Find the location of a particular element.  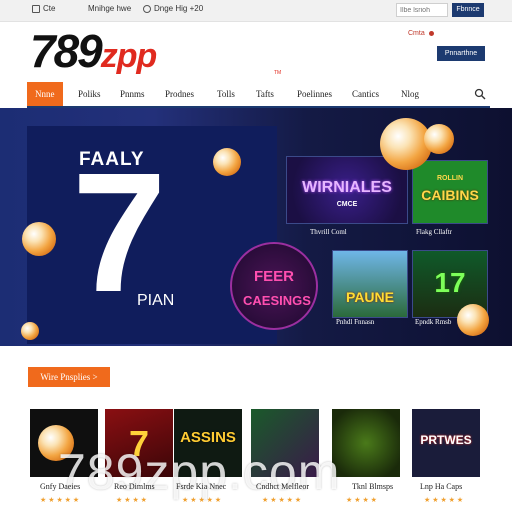

nav-item: Tafts is located at coordinates (265, 94).